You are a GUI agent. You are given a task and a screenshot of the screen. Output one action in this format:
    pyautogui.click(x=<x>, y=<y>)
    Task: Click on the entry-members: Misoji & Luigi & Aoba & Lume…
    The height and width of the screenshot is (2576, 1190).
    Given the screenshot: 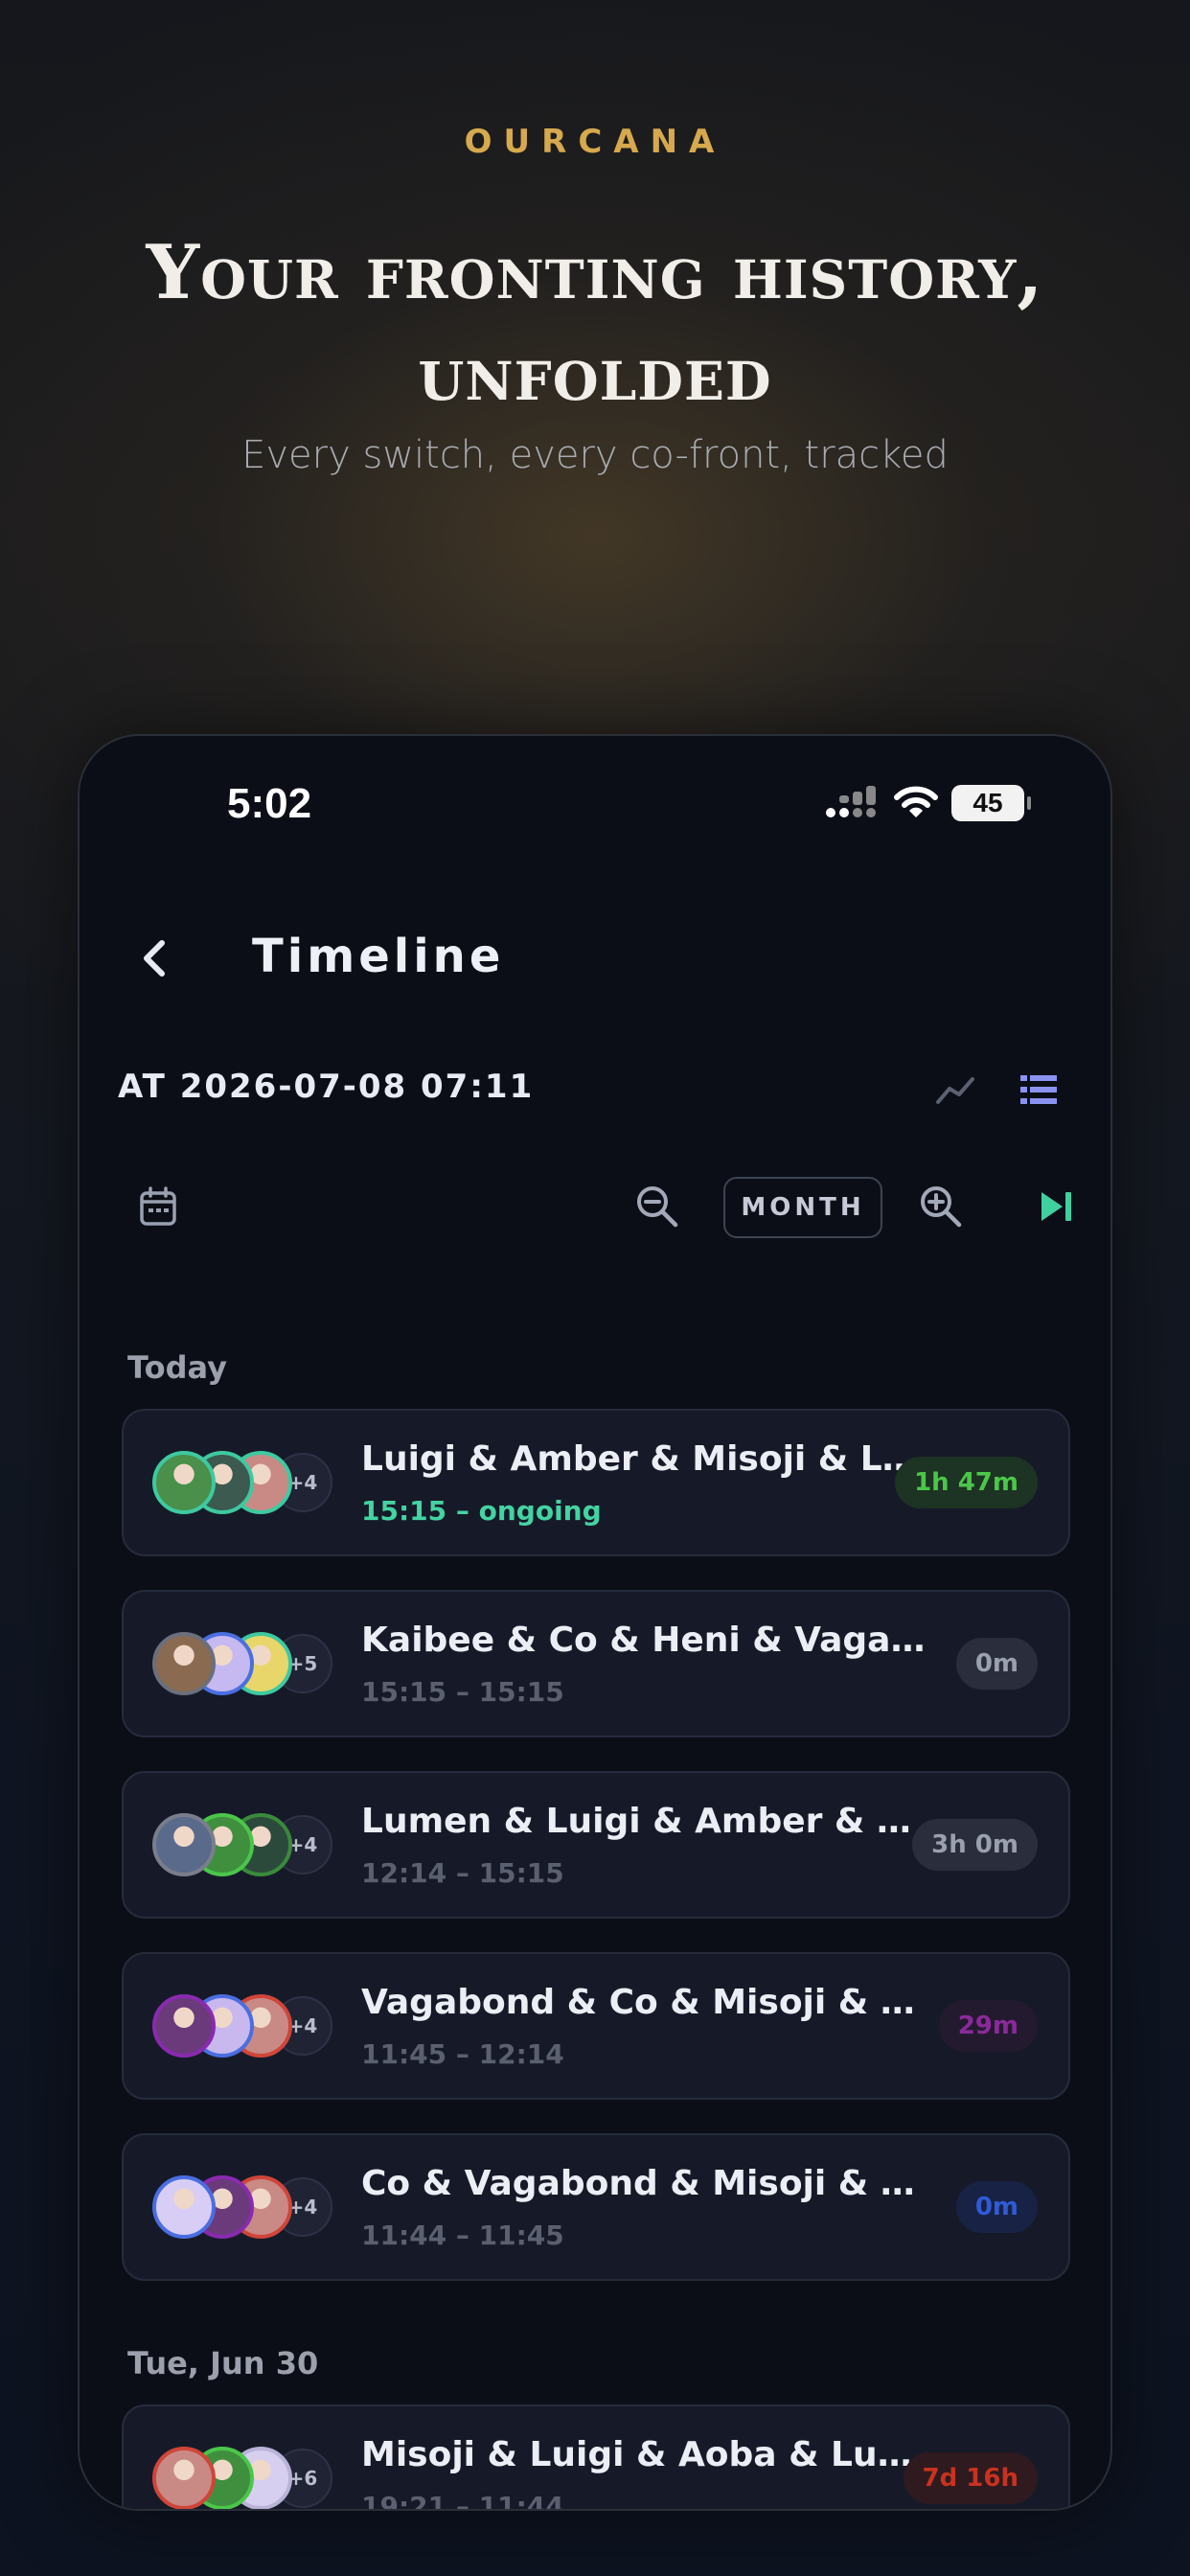 What is the action you would take?
    pyautogui.click(x=649, y=2454)
    